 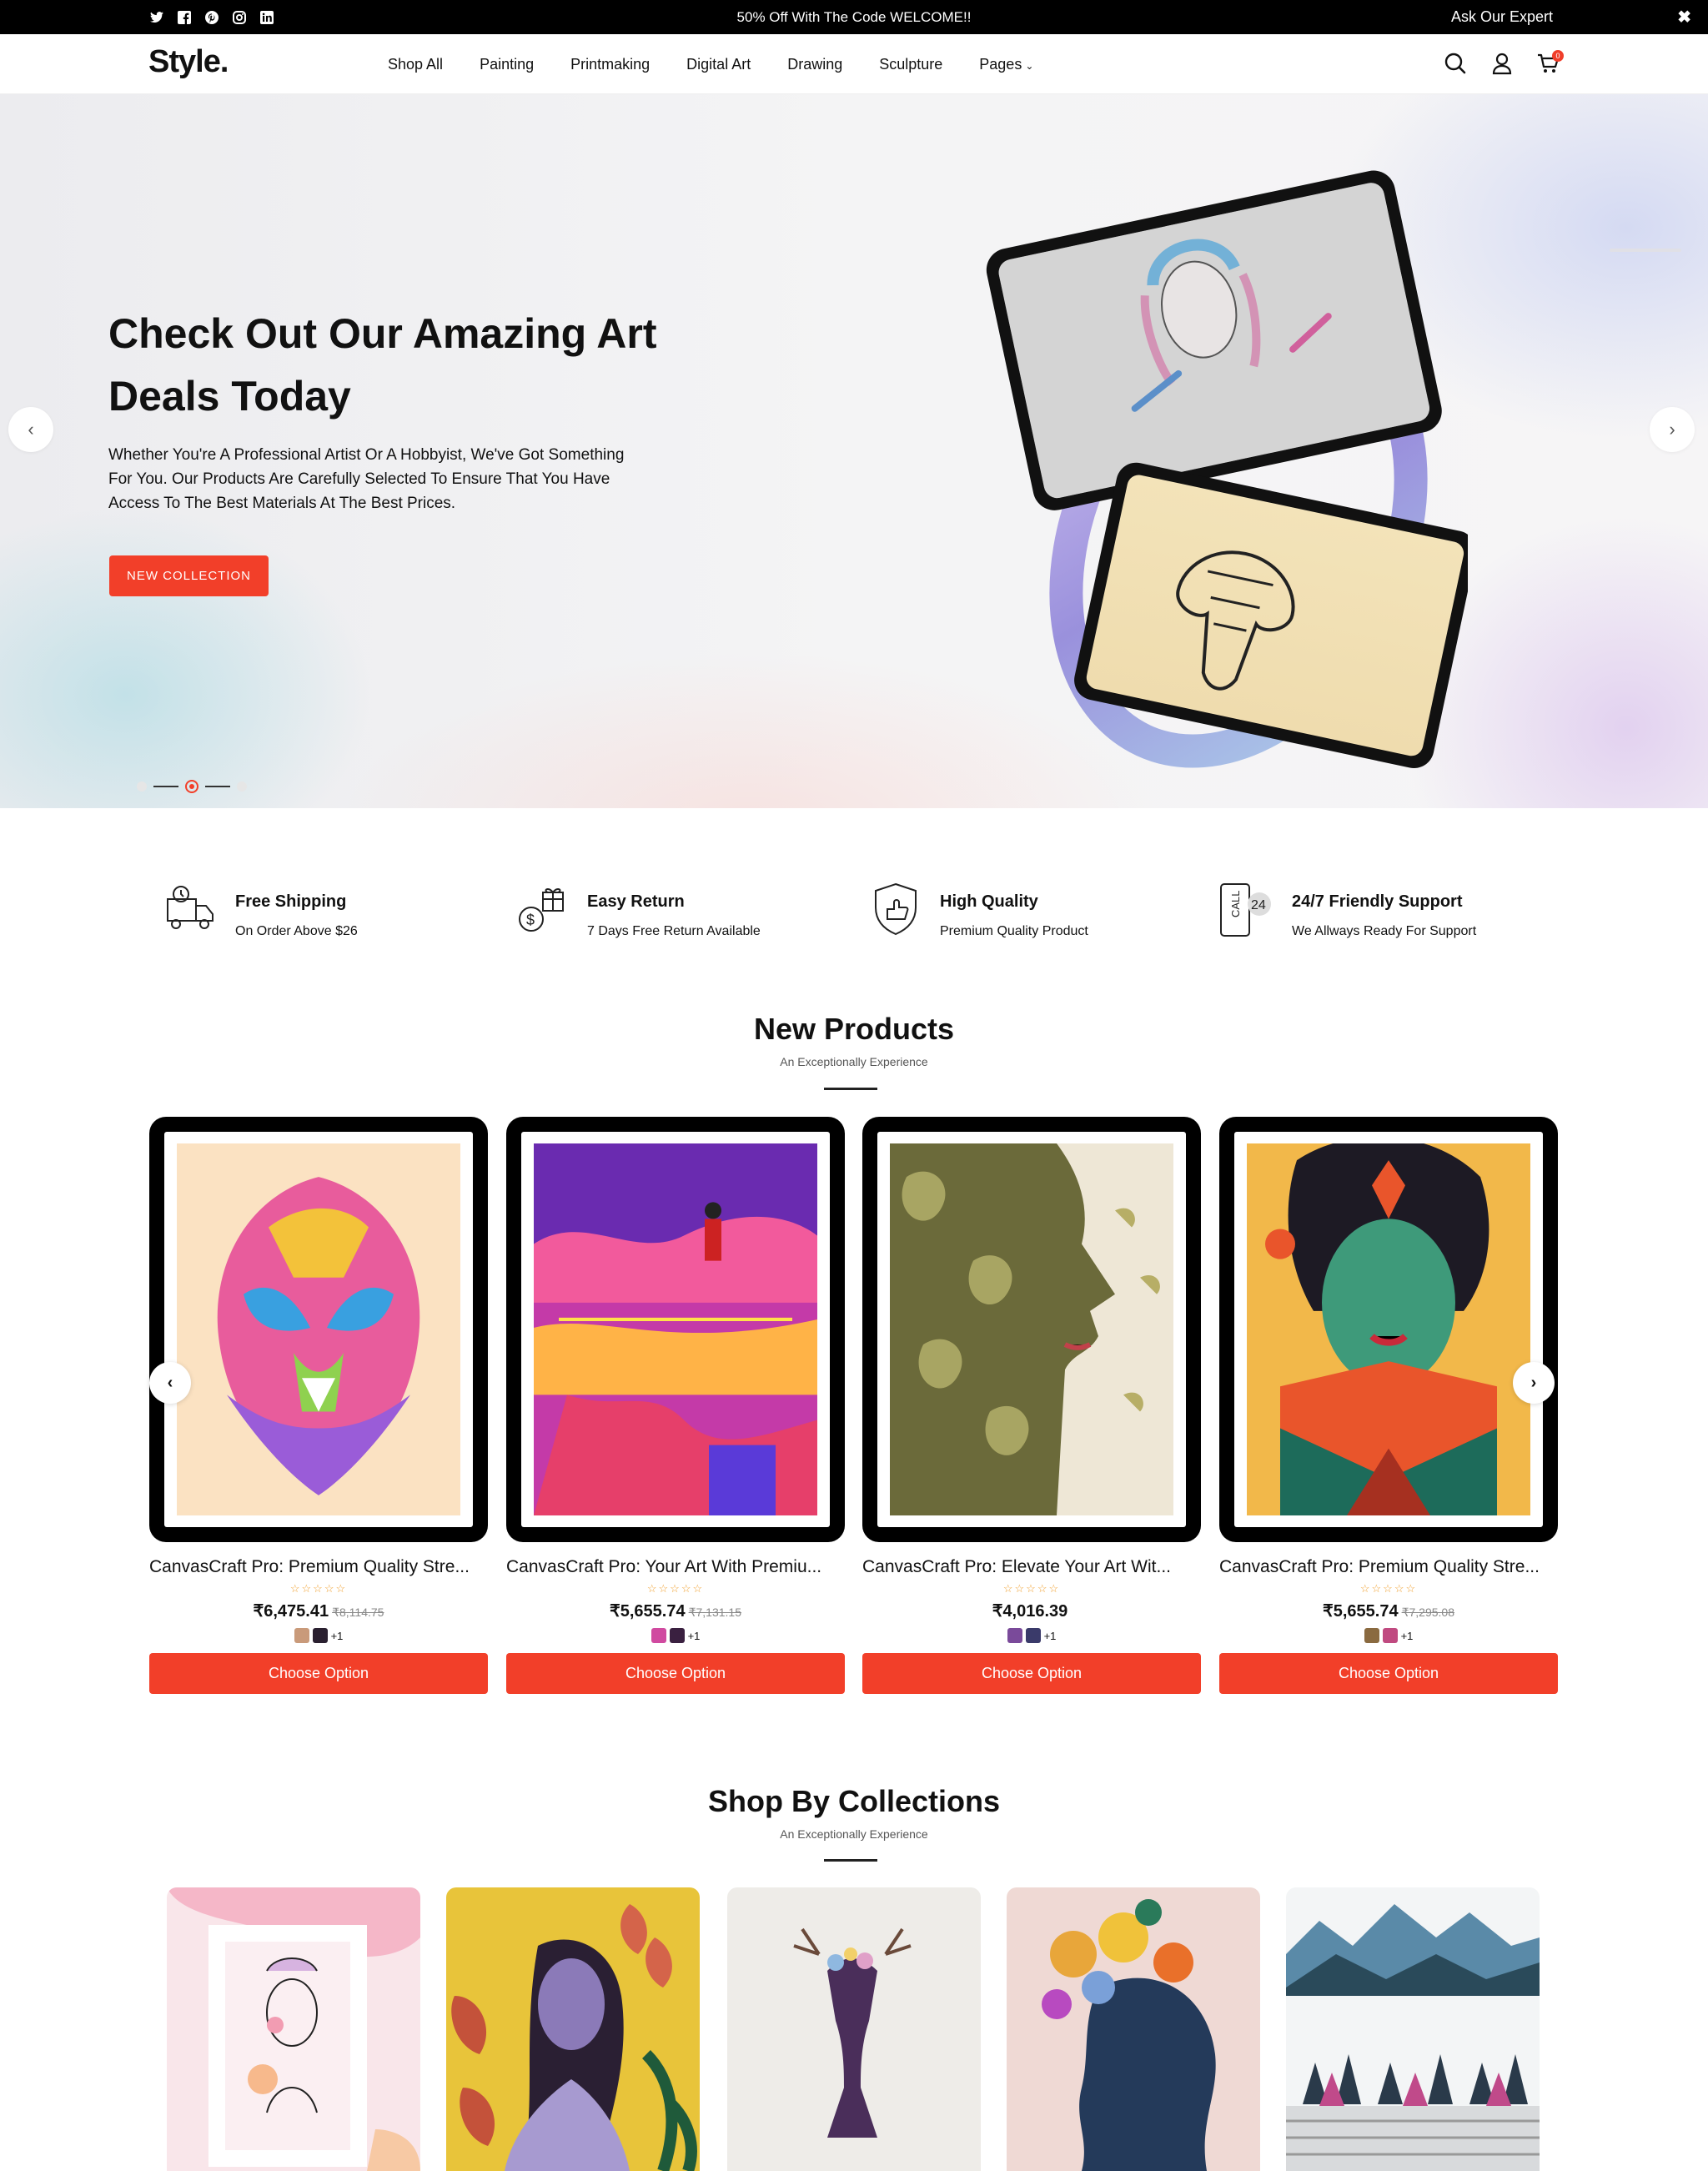 I want to click on svg-text: CALL, so click(x=1235, y=903).